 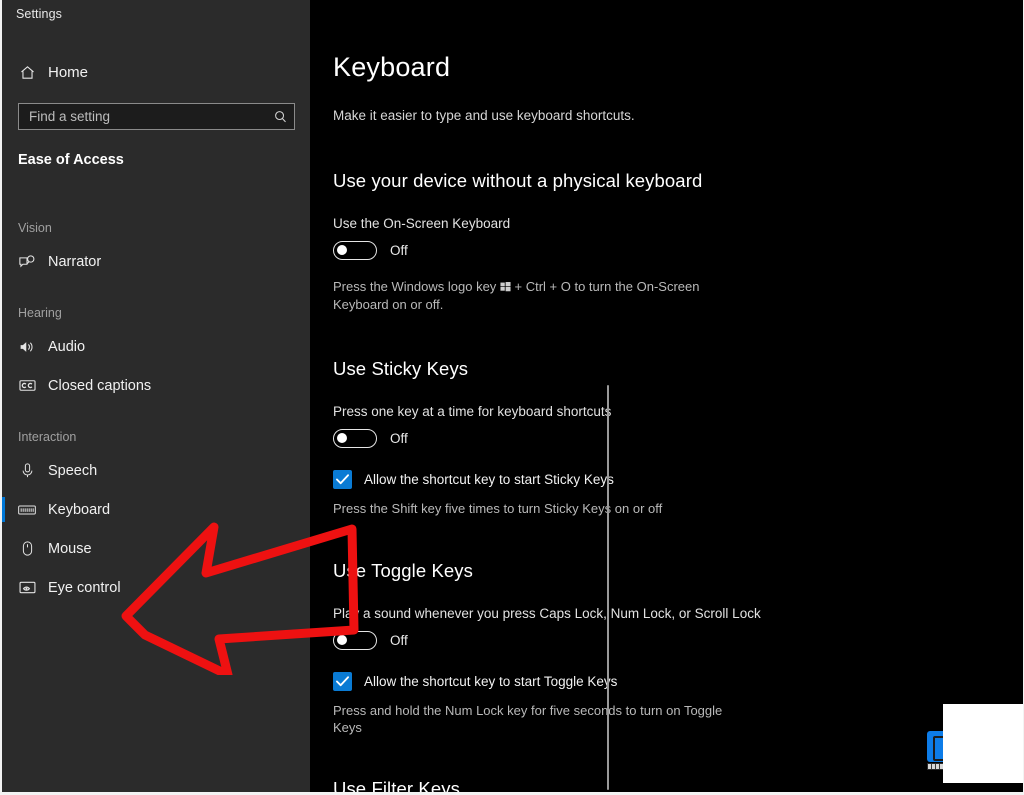 I want to click on sidebar-item-eye-control: Eye control, so click(x=156, y=587).